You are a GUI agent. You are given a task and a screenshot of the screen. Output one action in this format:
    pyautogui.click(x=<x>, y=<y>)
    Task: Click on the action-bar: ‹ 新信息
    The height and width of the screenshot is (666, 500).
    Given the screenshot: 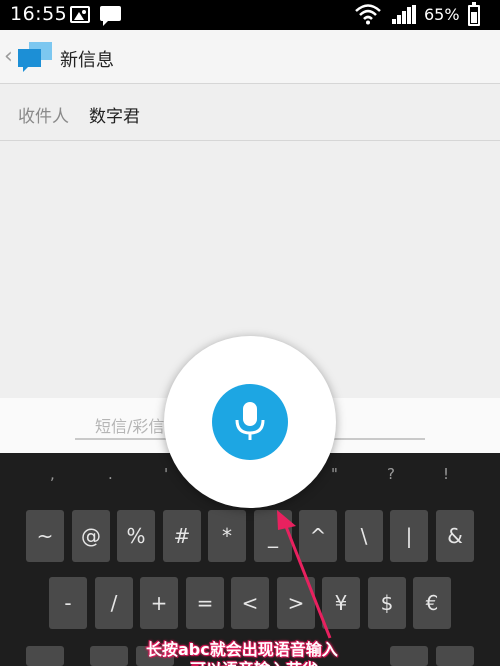 What is the action you would take?
    pyautogui.click(x=250, y=57)
    